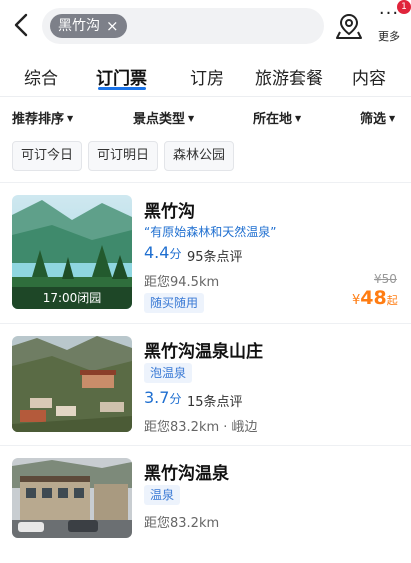  Describe the element at coordinates (404, 7) in the screenshot. I see `notification-badge: 1` at that location.